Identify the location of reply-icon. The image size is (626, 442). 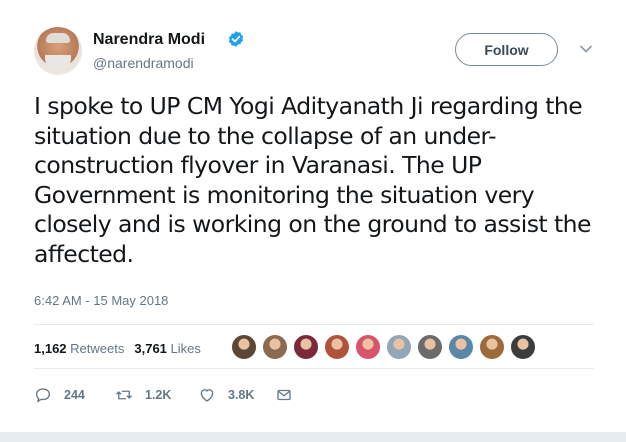
(43, 395).